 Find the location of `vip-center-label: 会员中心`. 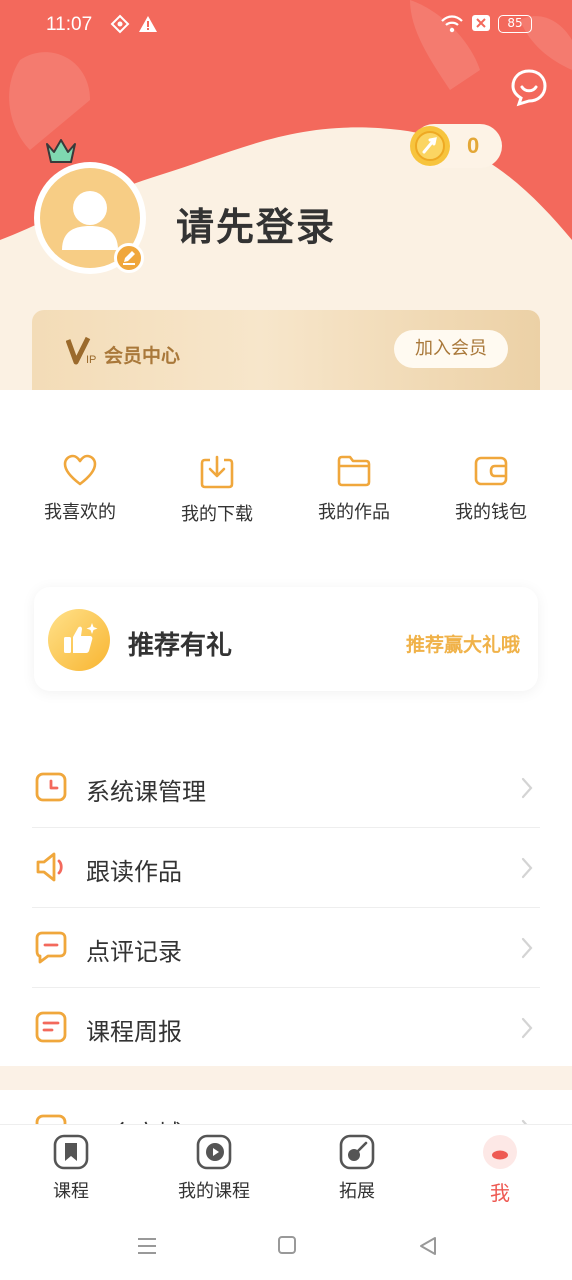

vip-center-label: 会员中心 is located at coordinates (142, 356).